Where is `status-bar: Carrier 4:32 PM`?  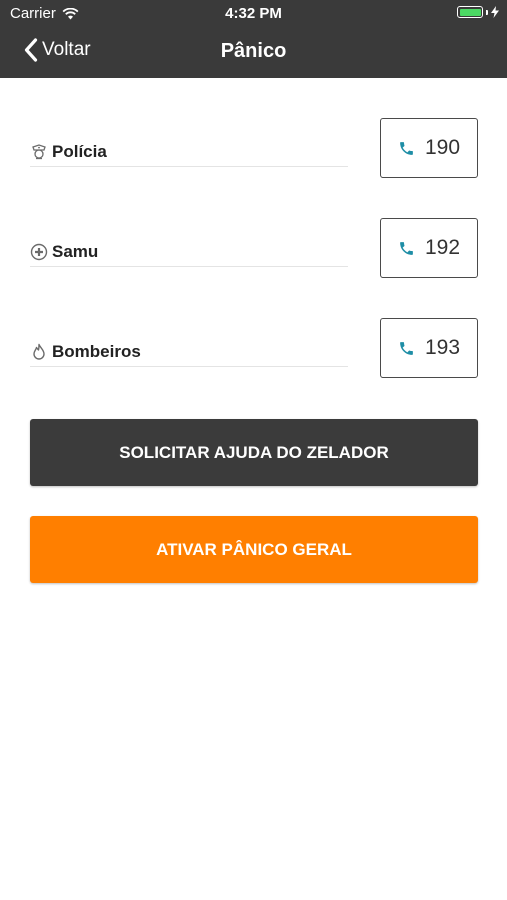 status-bar: Carrier 4:32 PM is located at coordinates (253, 14).